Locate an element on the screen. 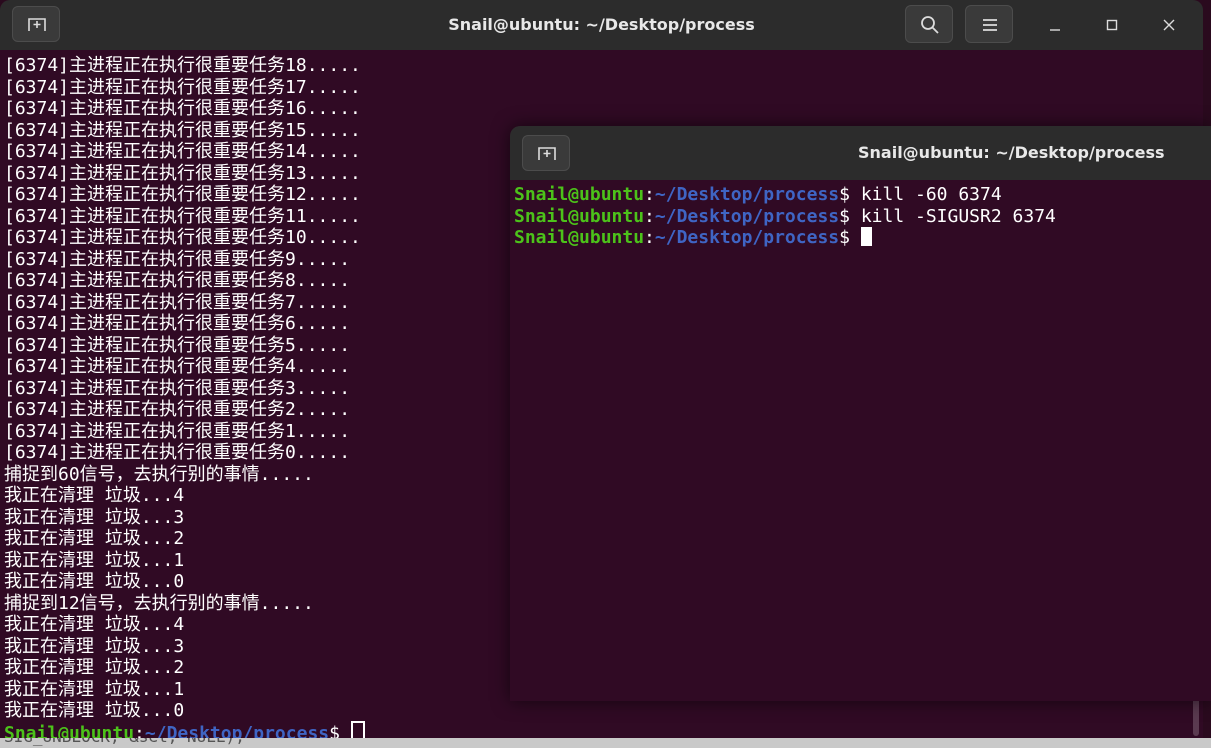 The width and height of the screenshot is (1211, 748). new-tab-button-front is located at coordinates (546, 153).